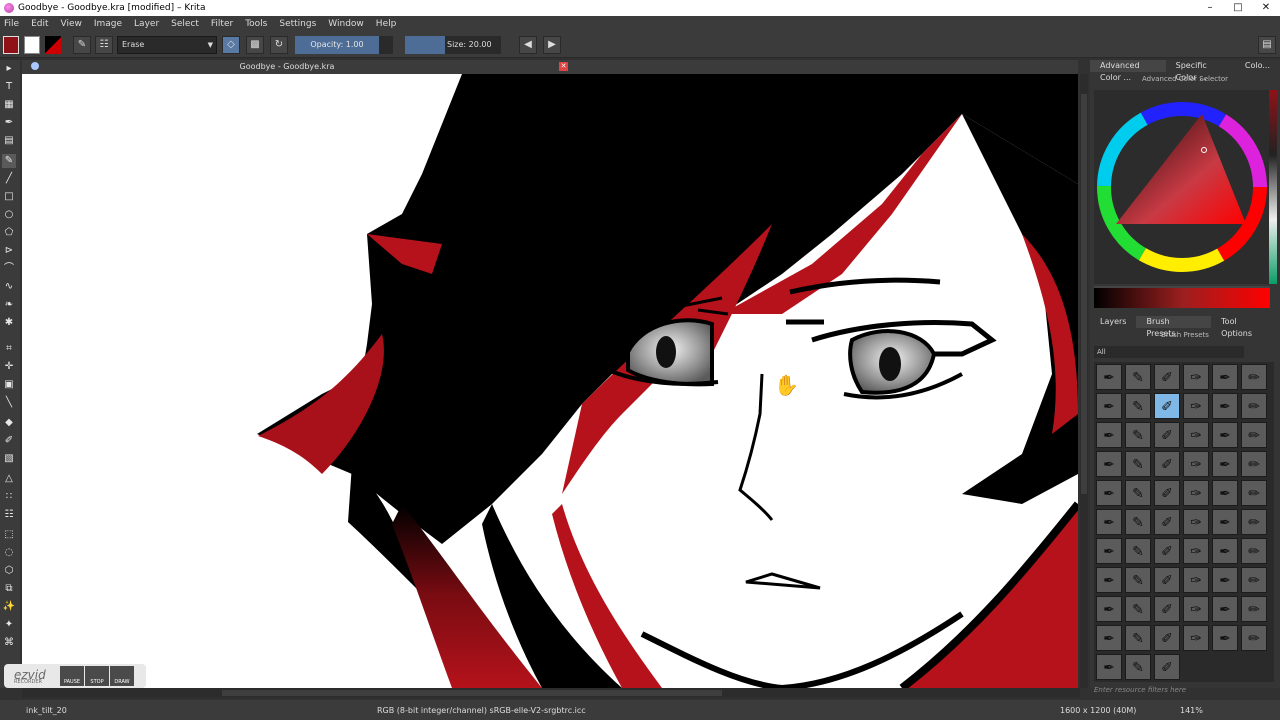 The height and width of the screenshot is (720, 1280). Describe the element at coordinates (9, 367) in the screenshot. I see `move-tool-icon: ✛` at that location.